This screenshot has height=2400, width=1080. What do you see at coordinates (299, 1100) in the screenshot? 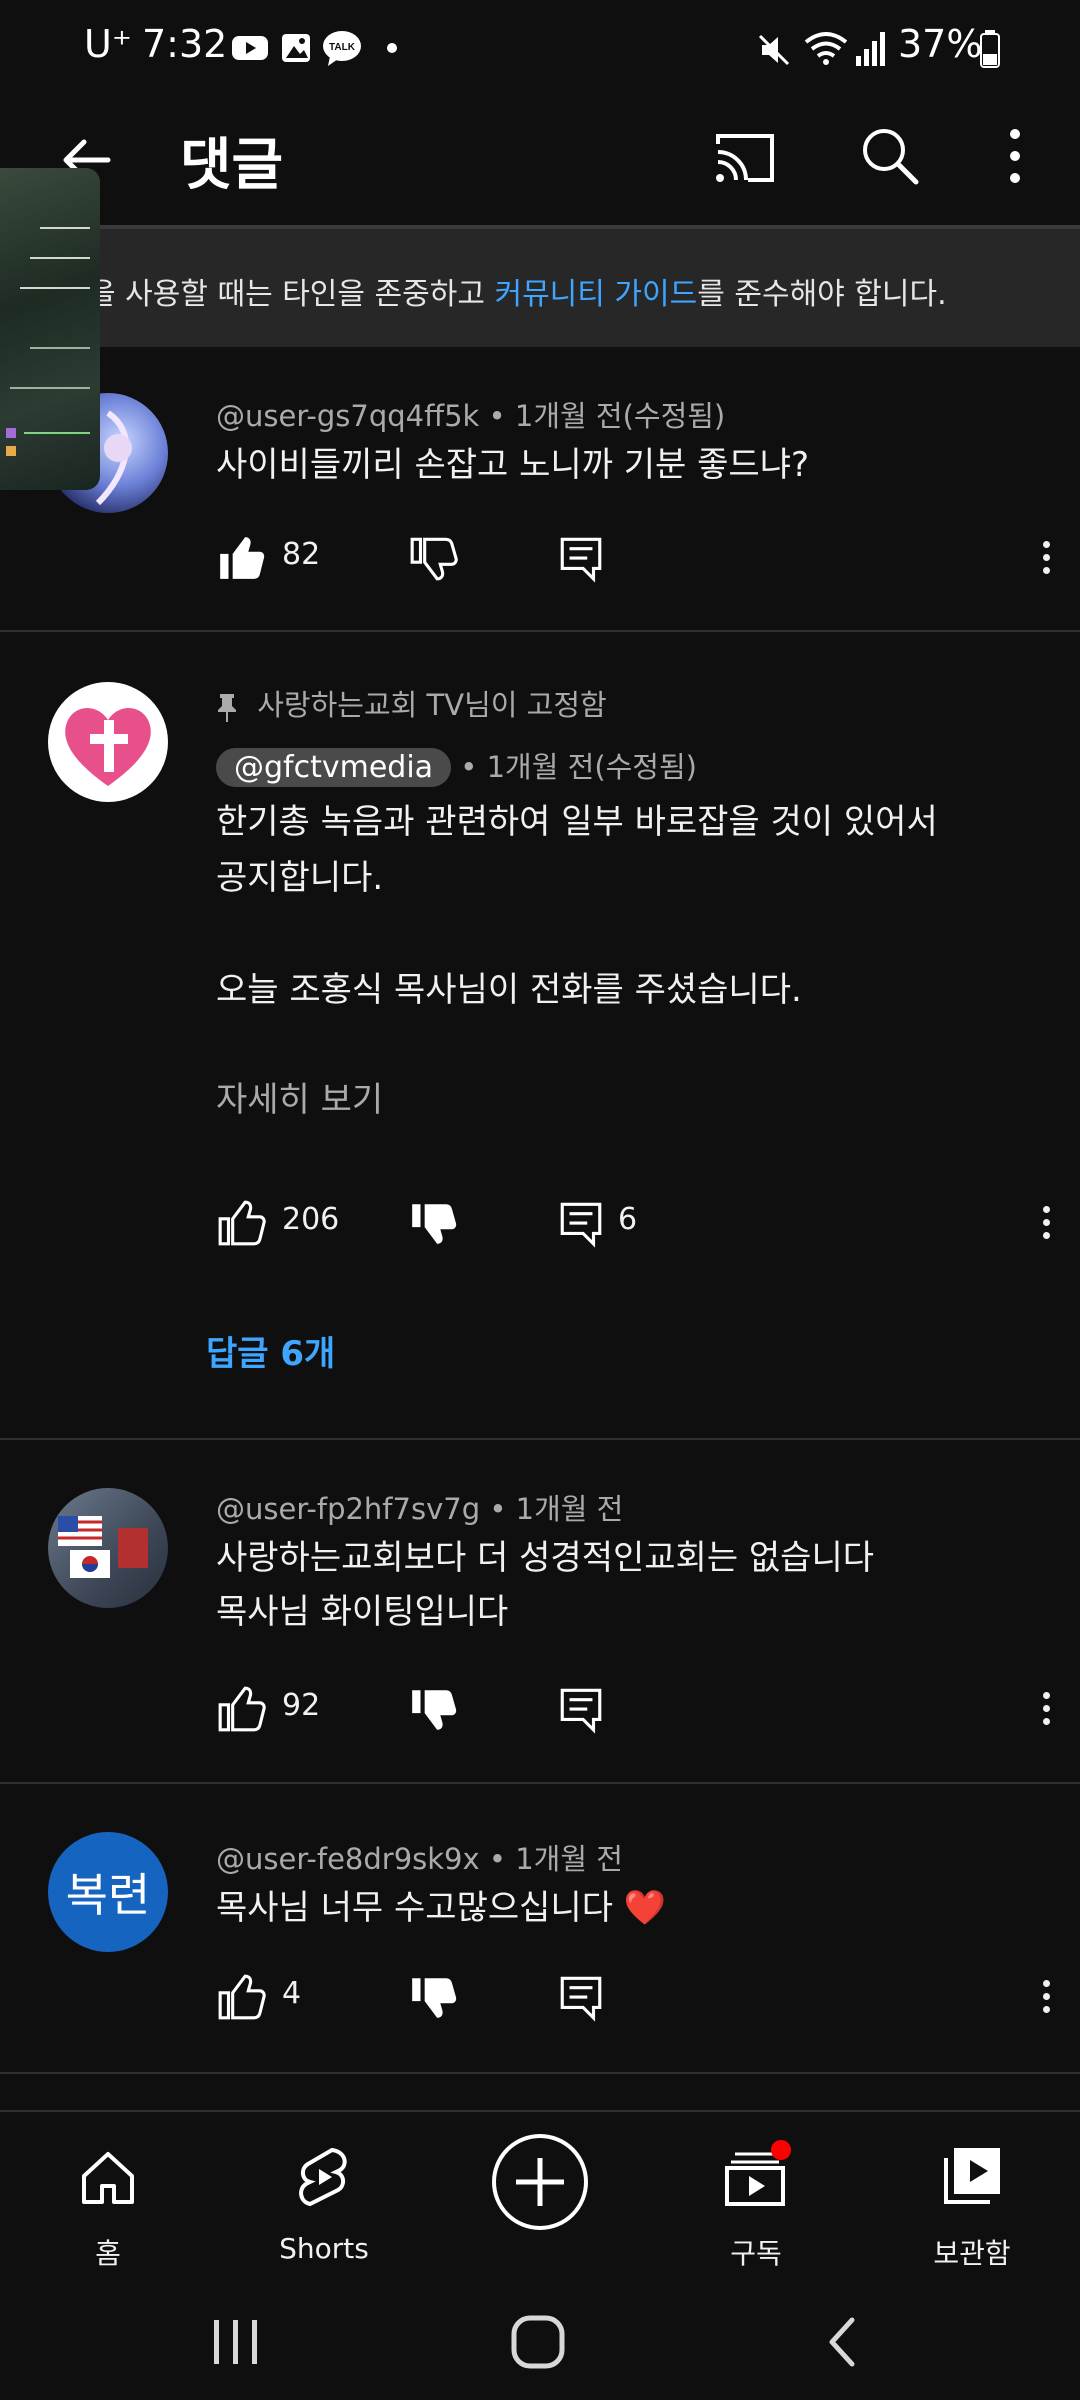
I see `read-more-link: 자세히 보기` at bounding box center [299, 1100].